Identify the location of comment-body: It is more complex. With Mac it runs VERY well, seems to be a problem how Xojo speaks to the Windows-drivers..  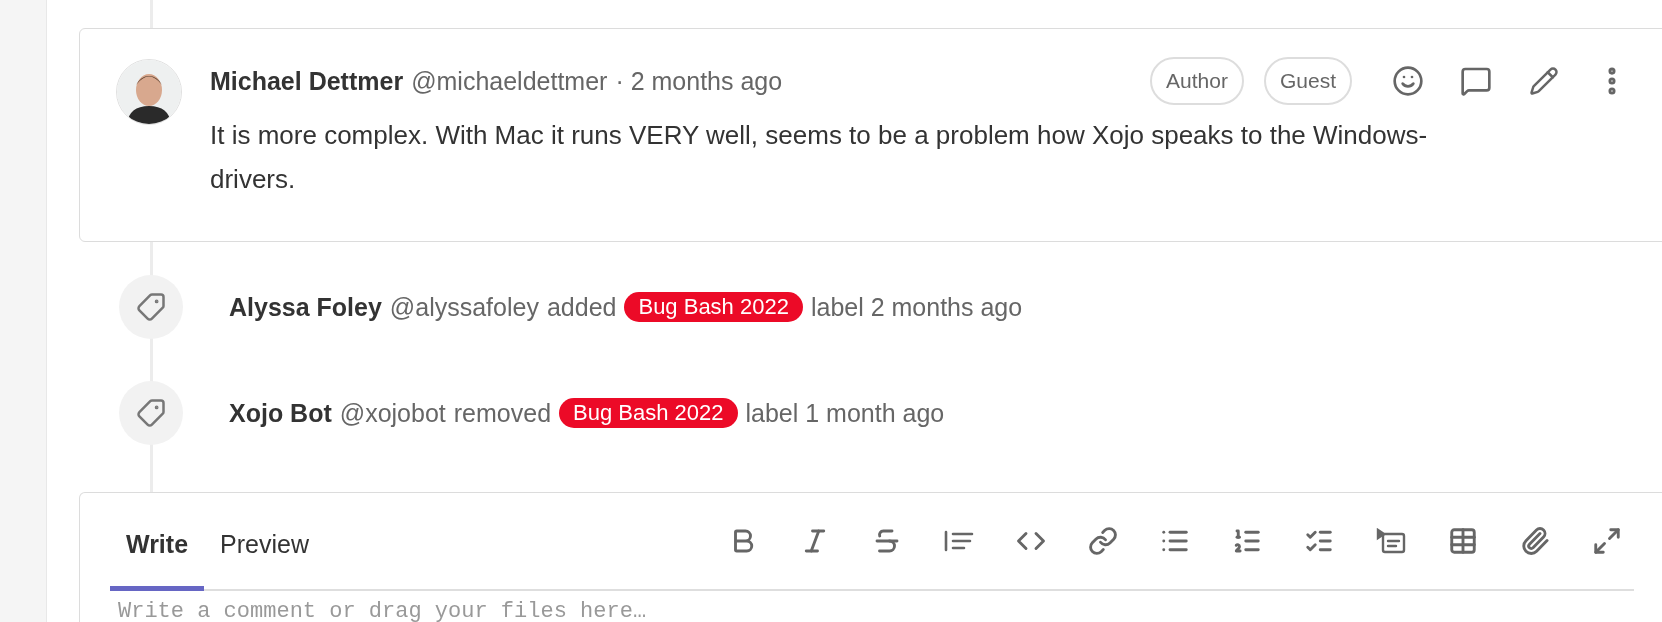
(819, 157).